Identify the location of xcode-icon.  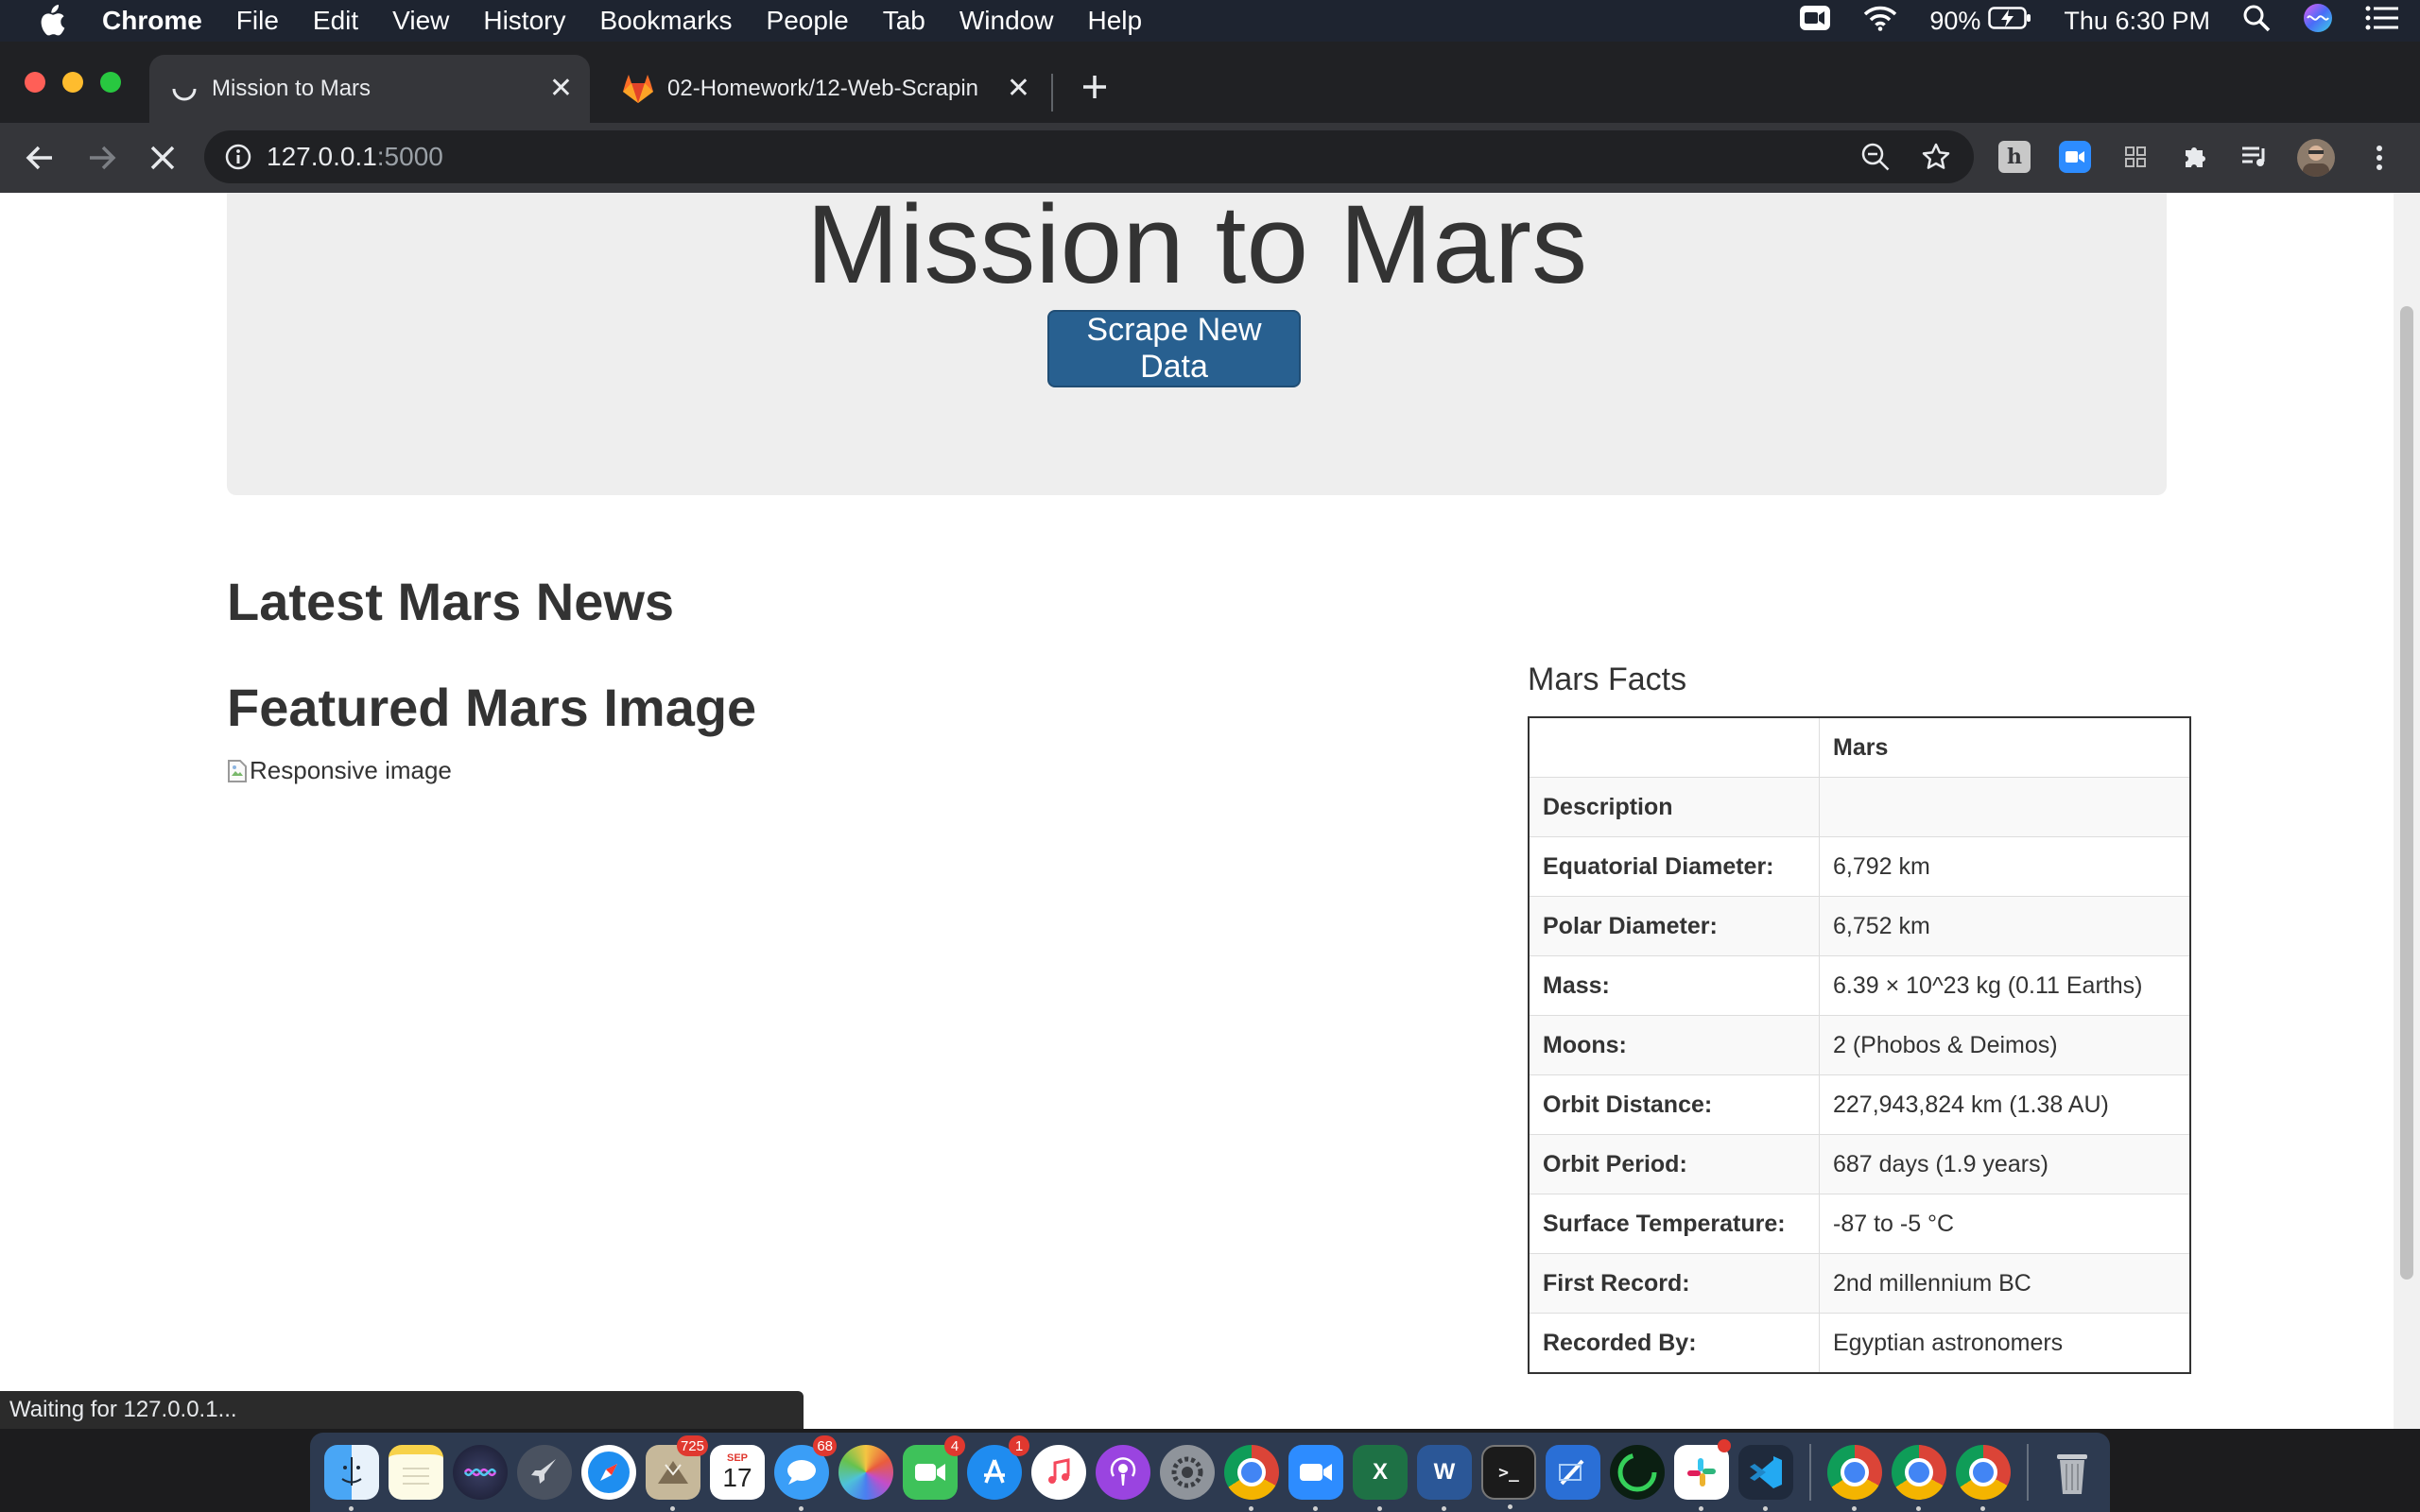
(1573, 1472).